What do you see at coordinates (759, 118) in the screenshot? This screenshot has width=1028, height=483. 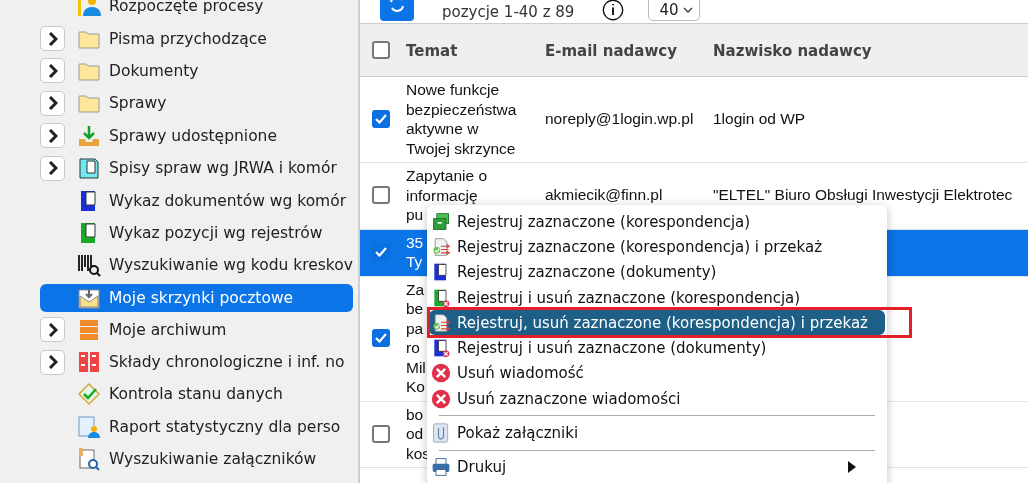 I see `sender-name: 1login od WP` at bounding box center [759, 118].